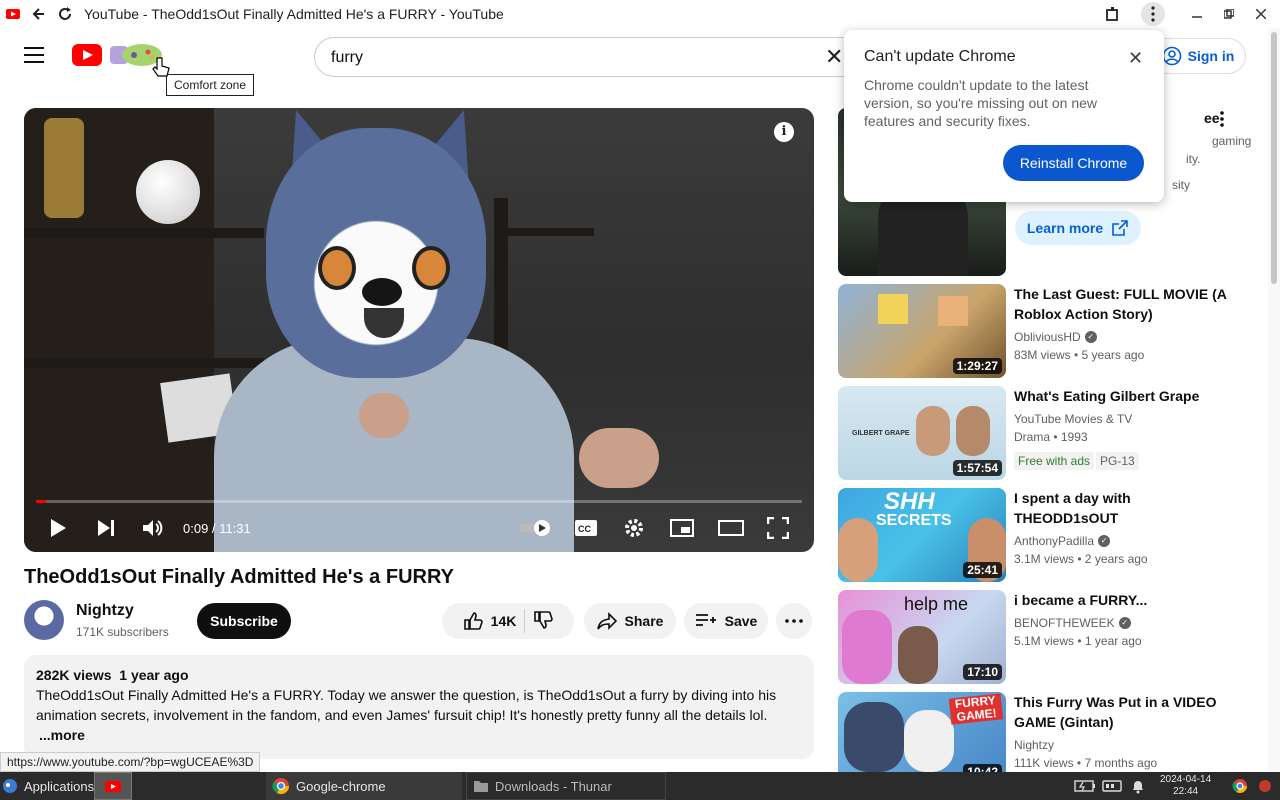  What do you see at coordinates (1240, 786) in the screenshot?
I see `chrome-tray-icon` at bounding box center [1240, 786].